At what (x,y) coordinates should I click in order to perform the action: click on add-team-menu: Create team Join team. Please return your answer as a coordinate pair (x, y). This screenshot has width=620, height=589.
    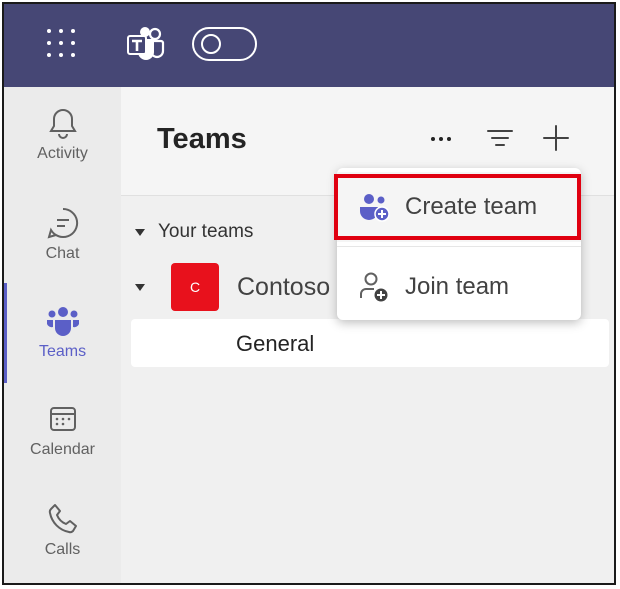
    Looking at the image, I should click on (459, 244).